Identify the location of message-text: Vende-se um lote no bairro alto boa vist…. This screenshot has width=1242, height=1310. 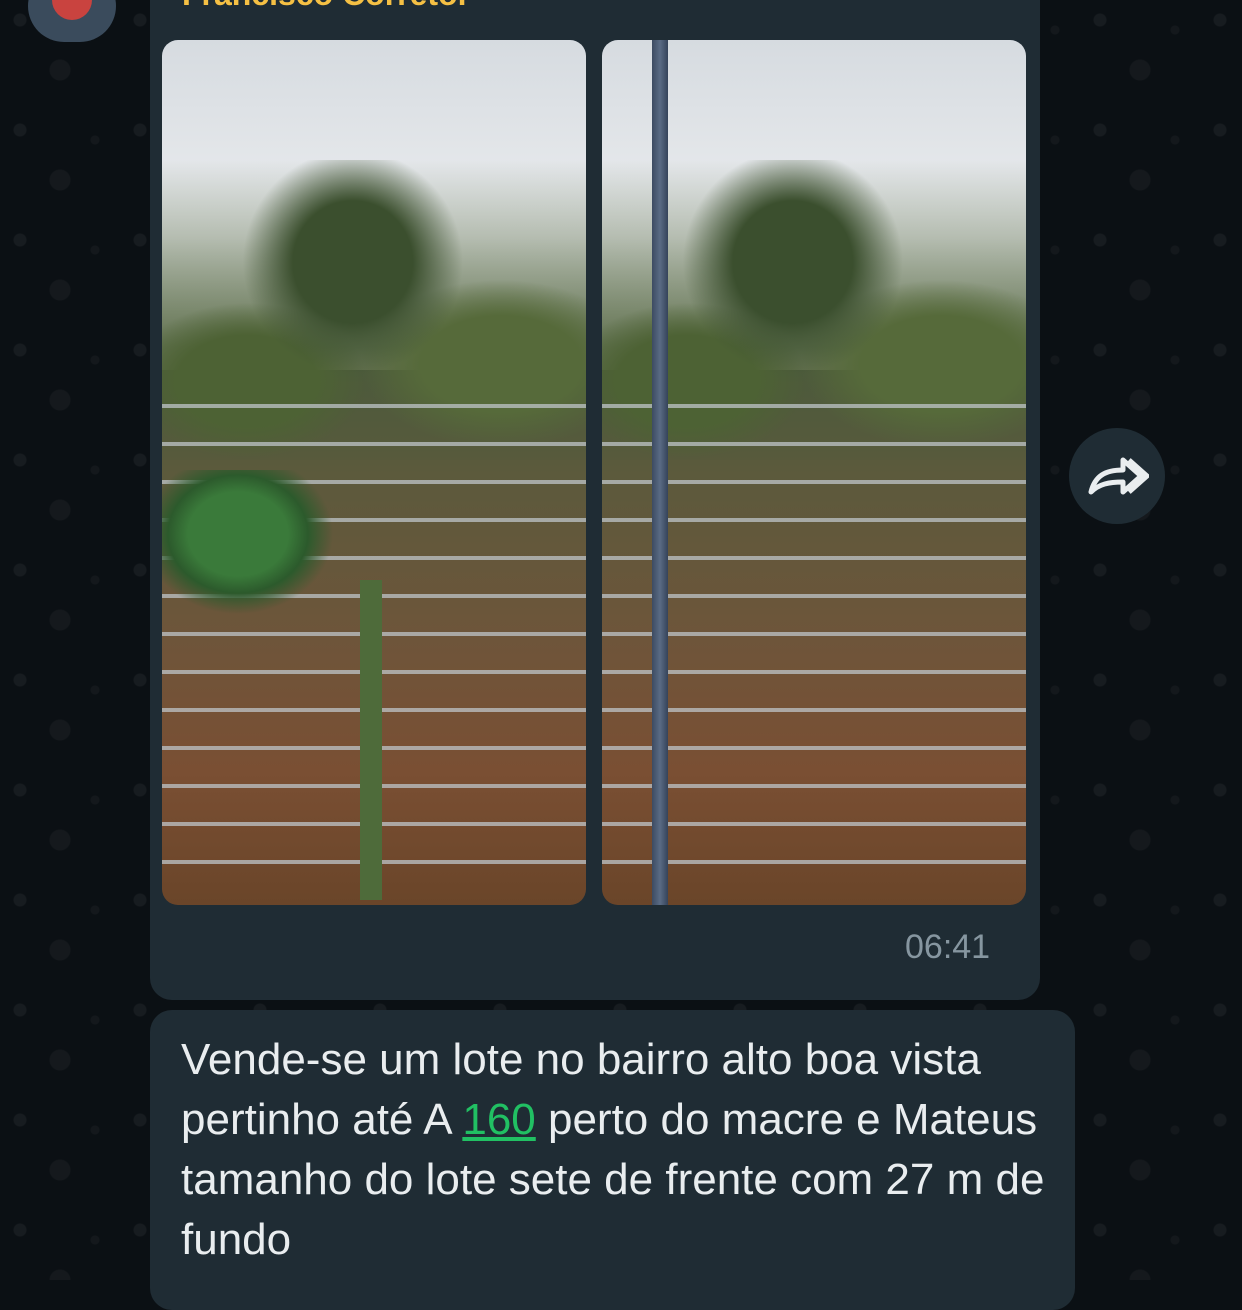
(613, 1149).